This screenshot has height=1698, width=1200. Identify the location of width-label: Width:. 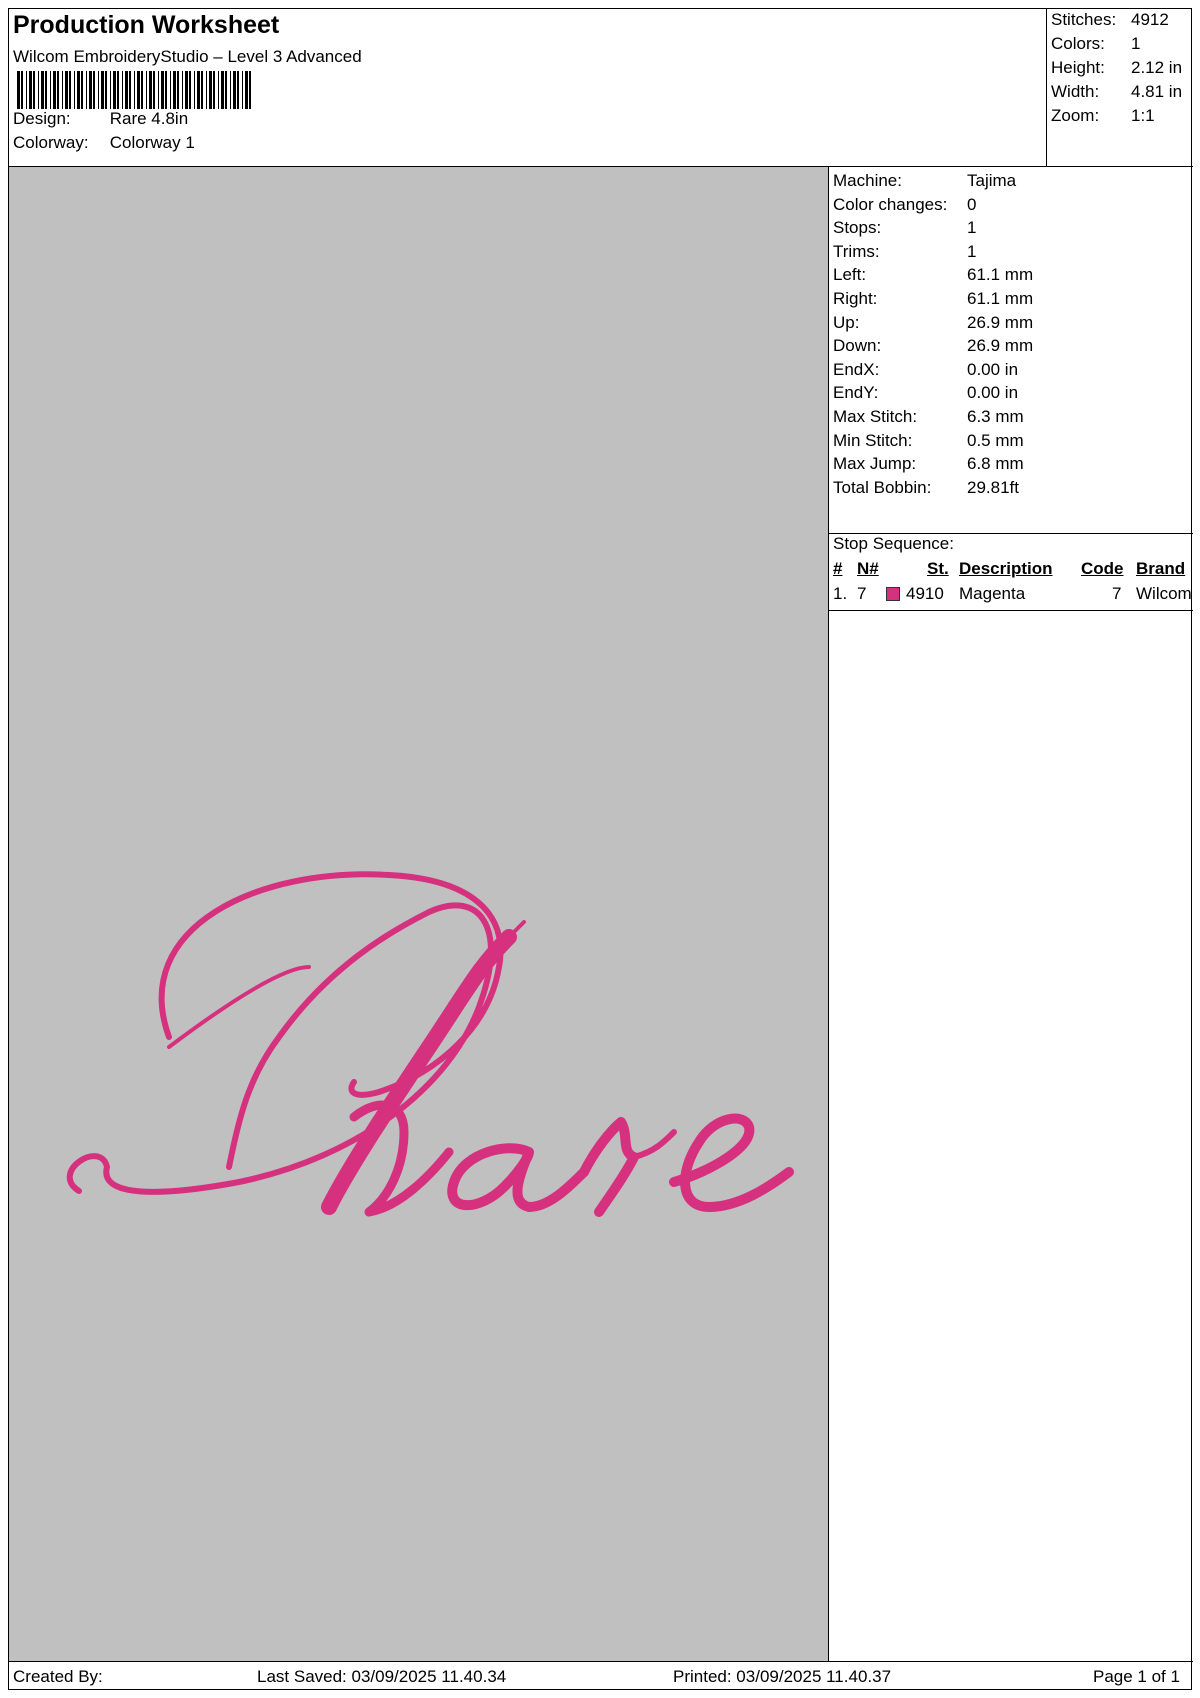
(1075, 91).